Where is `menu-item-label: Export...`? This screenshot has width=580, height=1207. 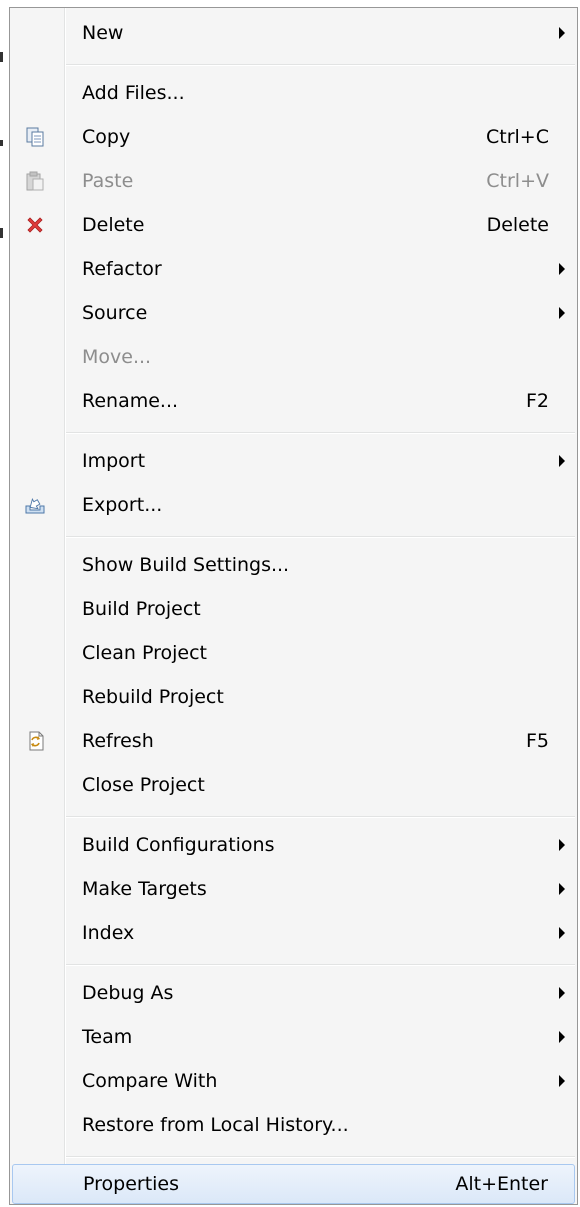 menu-item-label: Export... is located at coordinates (122, 505).